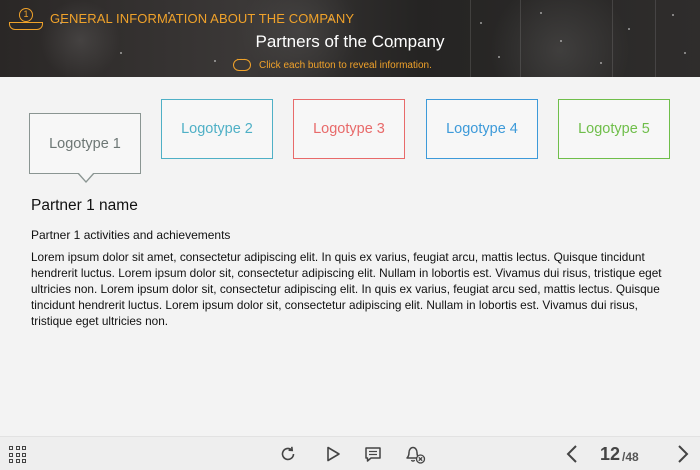 Image resolution: width=700 pixels, height=470 pixels. I want to click on logo-label: Logotype 2, so click(217, 129).